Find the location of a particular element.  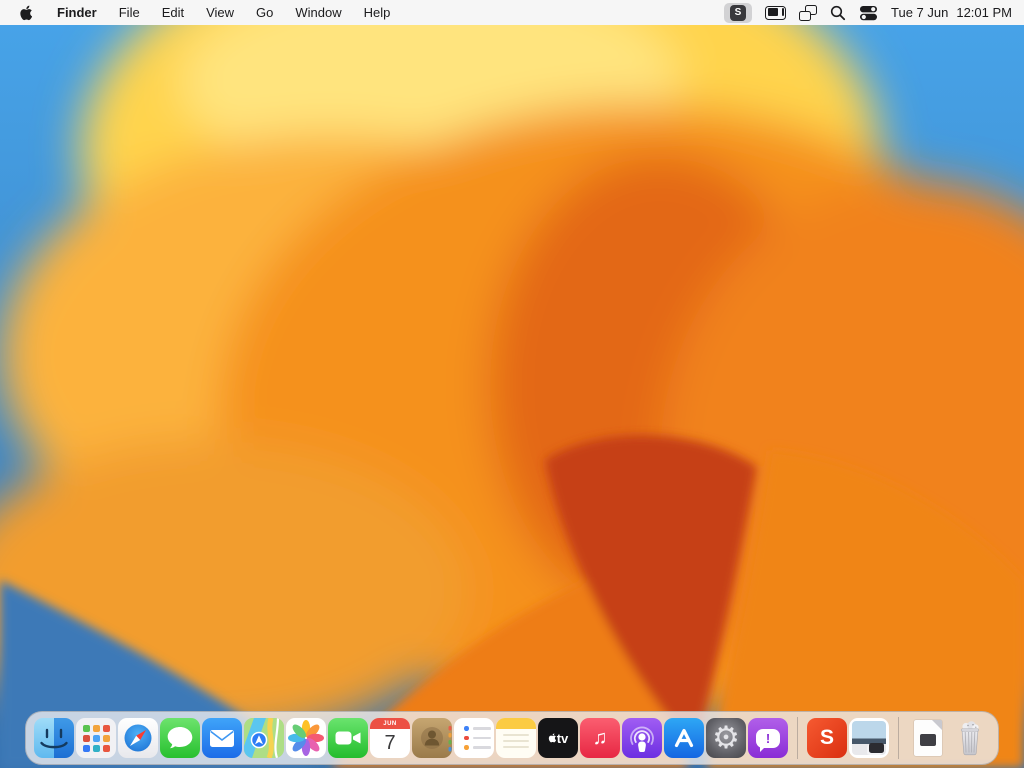

photos-icon is located at coordinates (306, 738).